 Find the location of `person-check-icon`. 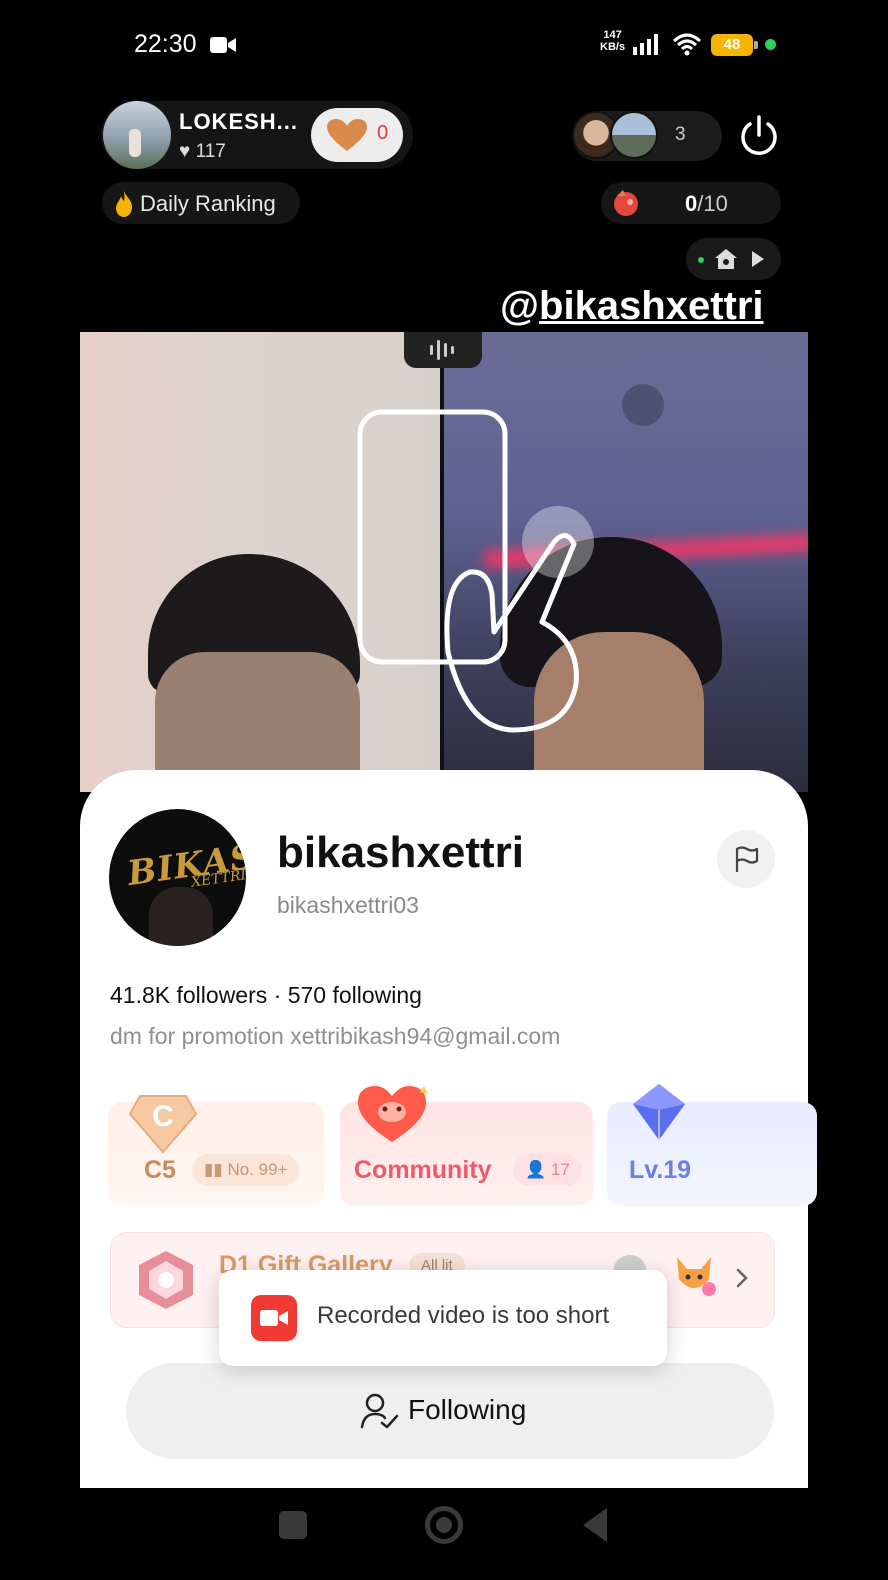

person-check-icon is located at coordinates (379, 1411).